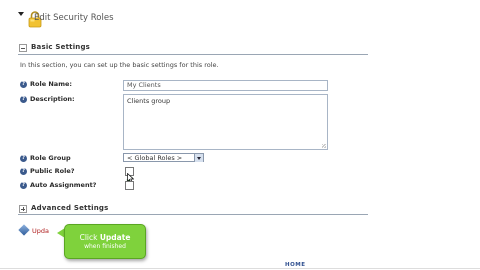 This screenshot has width=480, height=270. What do you see at coordinates (52, 171) in the screenshot?
I see `public-role-label: Public Role?` at bounding box center [52, 171].